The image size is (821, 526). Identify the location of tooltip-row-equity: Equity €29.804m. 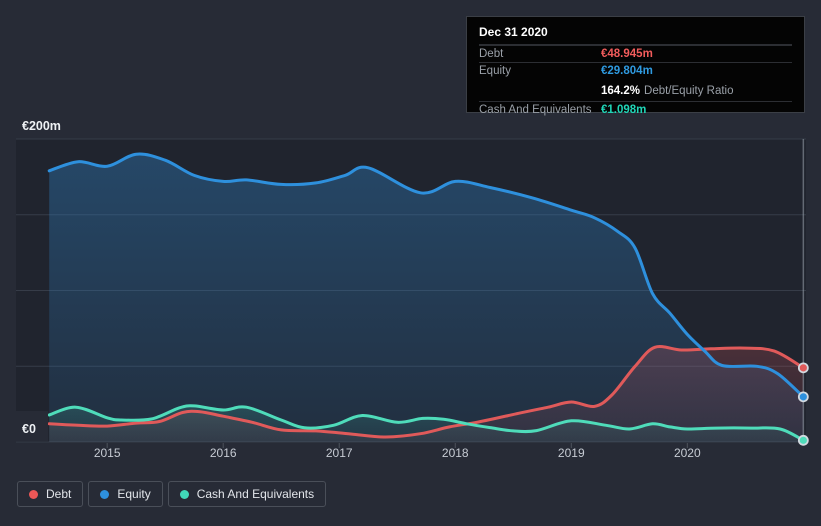
(635, 70).